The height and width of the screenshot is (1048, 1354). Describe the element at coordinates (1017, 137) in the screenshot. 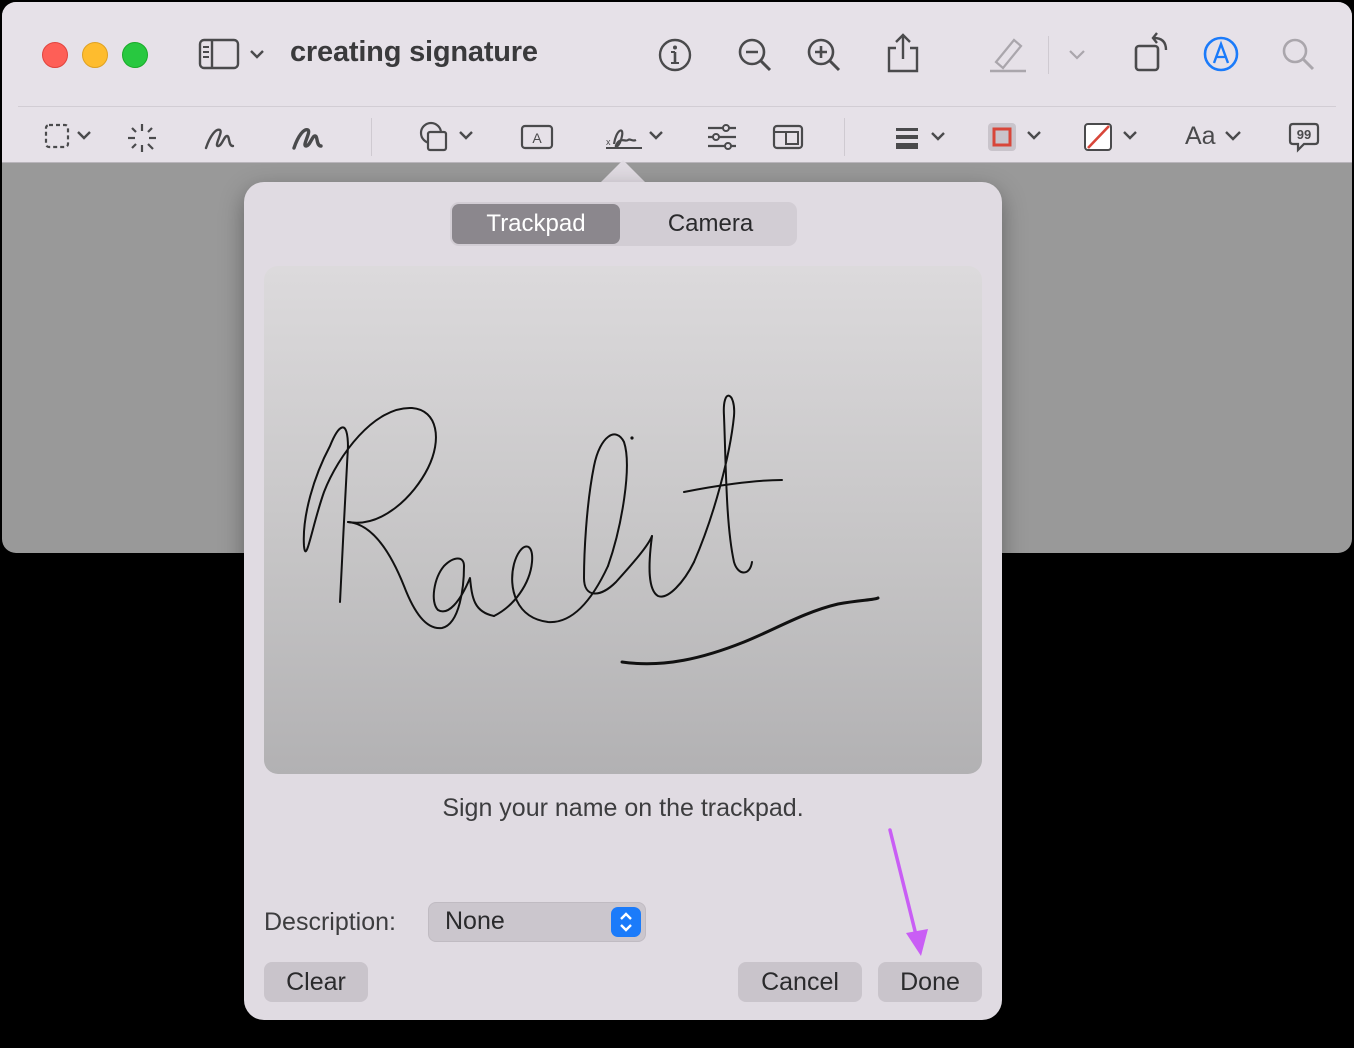

I see `border-color-icon` at that location.